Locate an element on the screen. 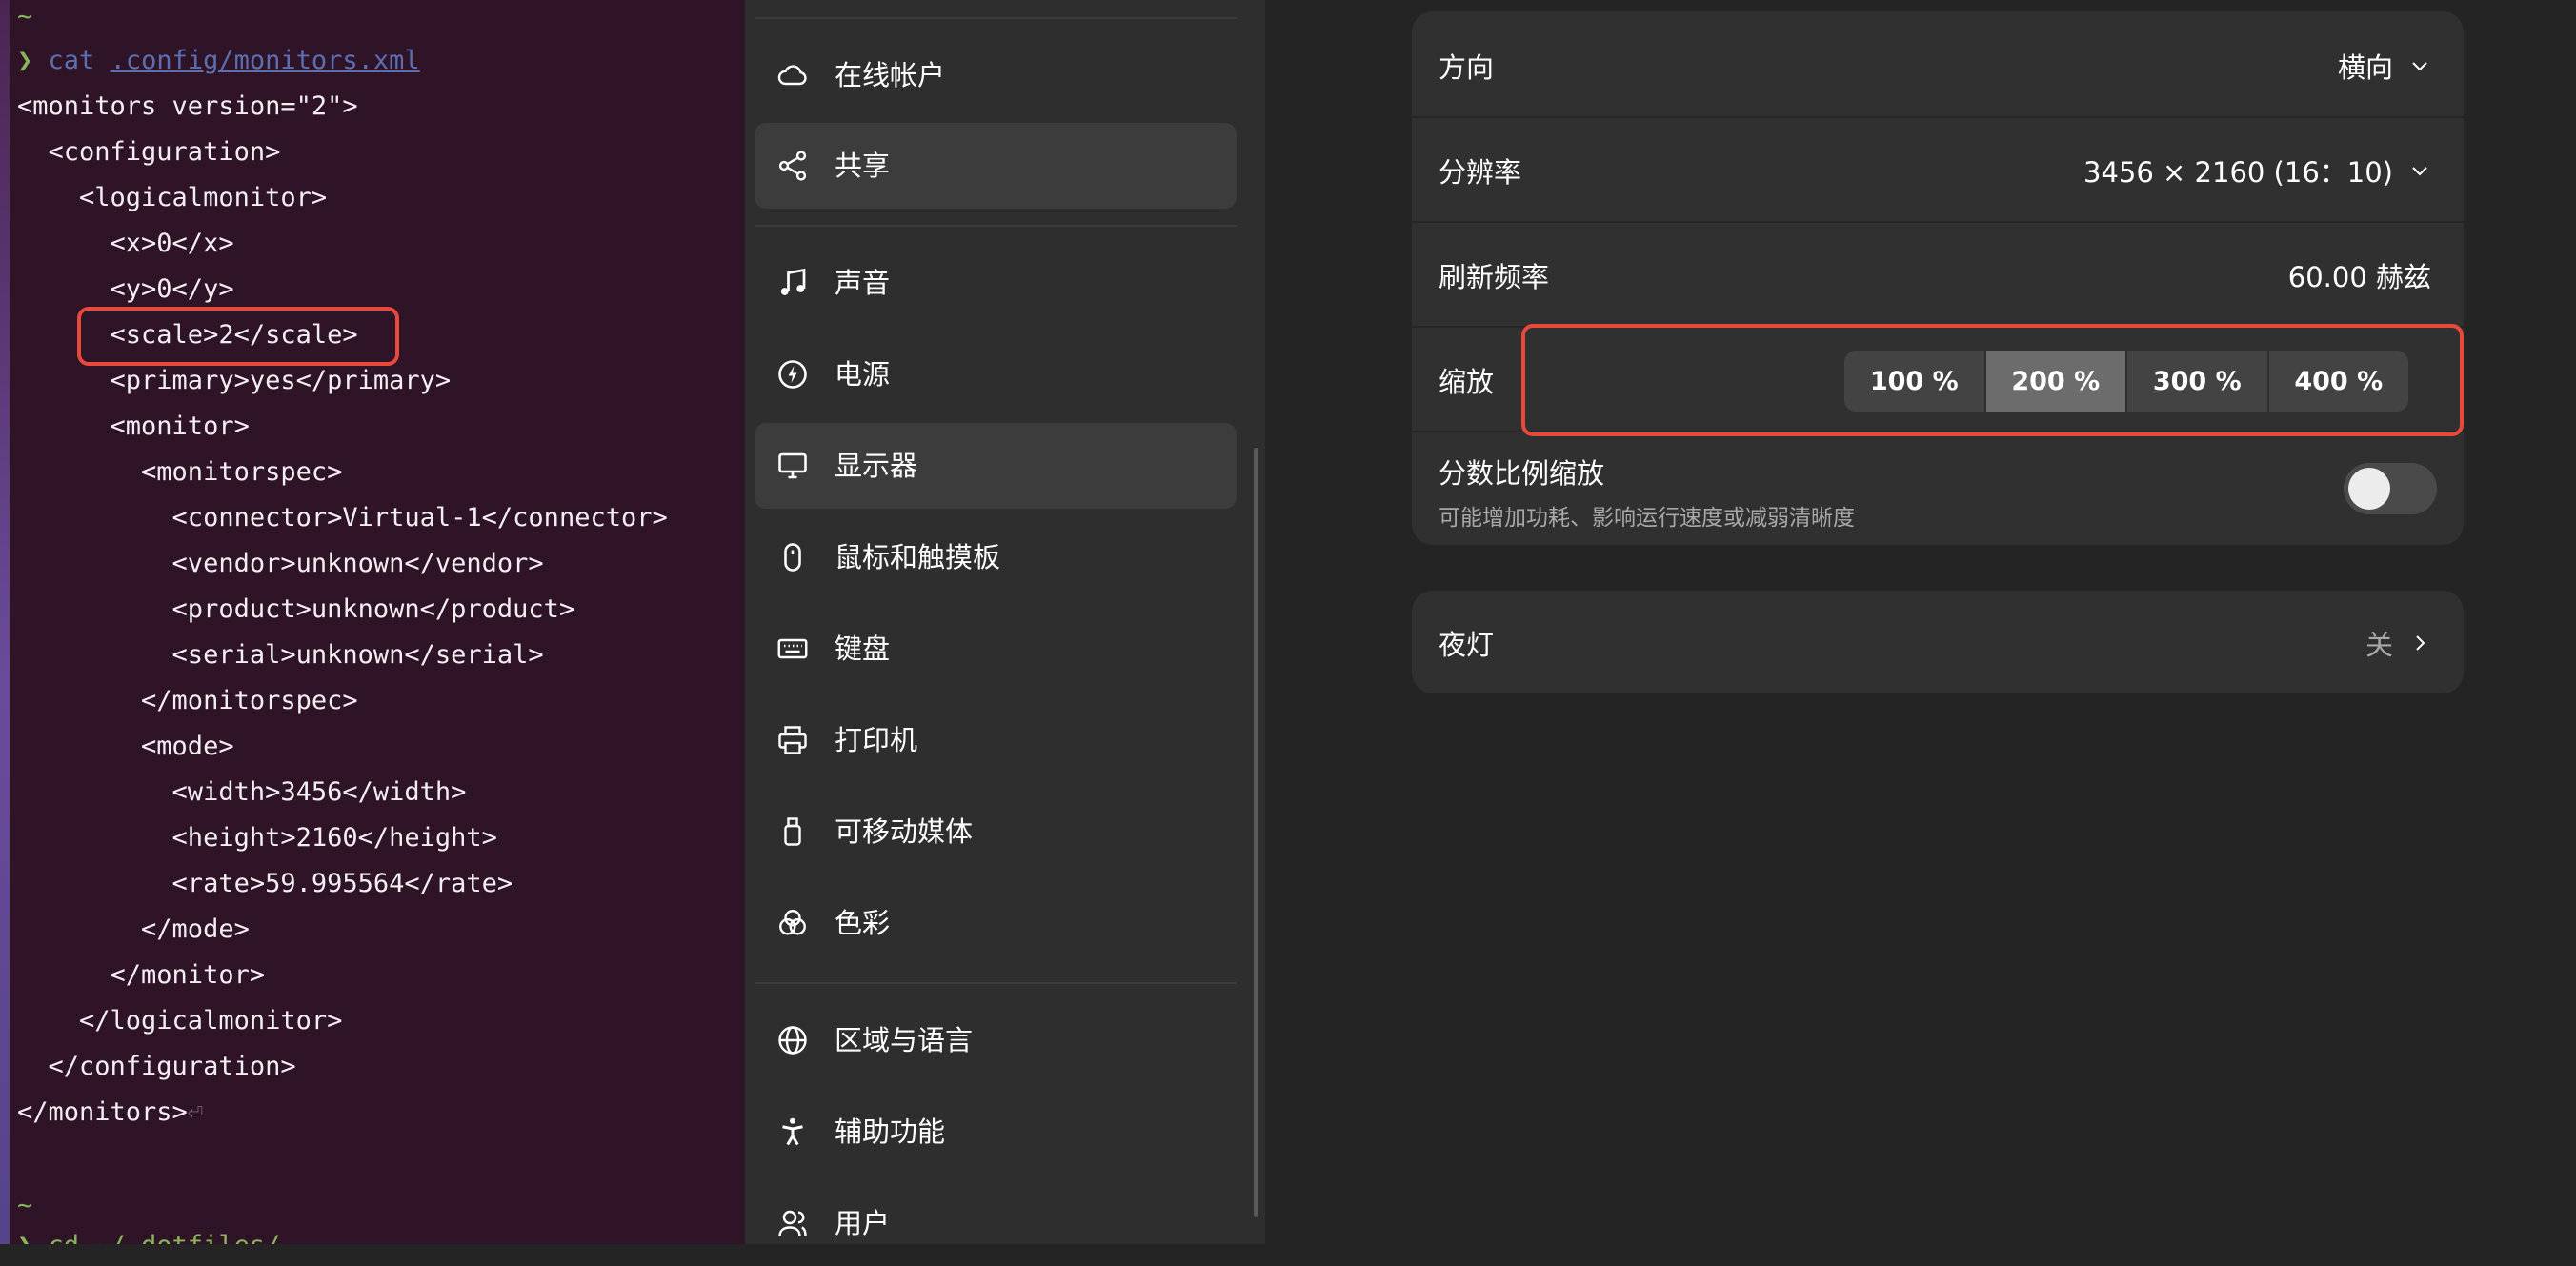 The image size is (2576, 1266). terminal-line: <logicalmonitor> is located at coordinates (172, 197).